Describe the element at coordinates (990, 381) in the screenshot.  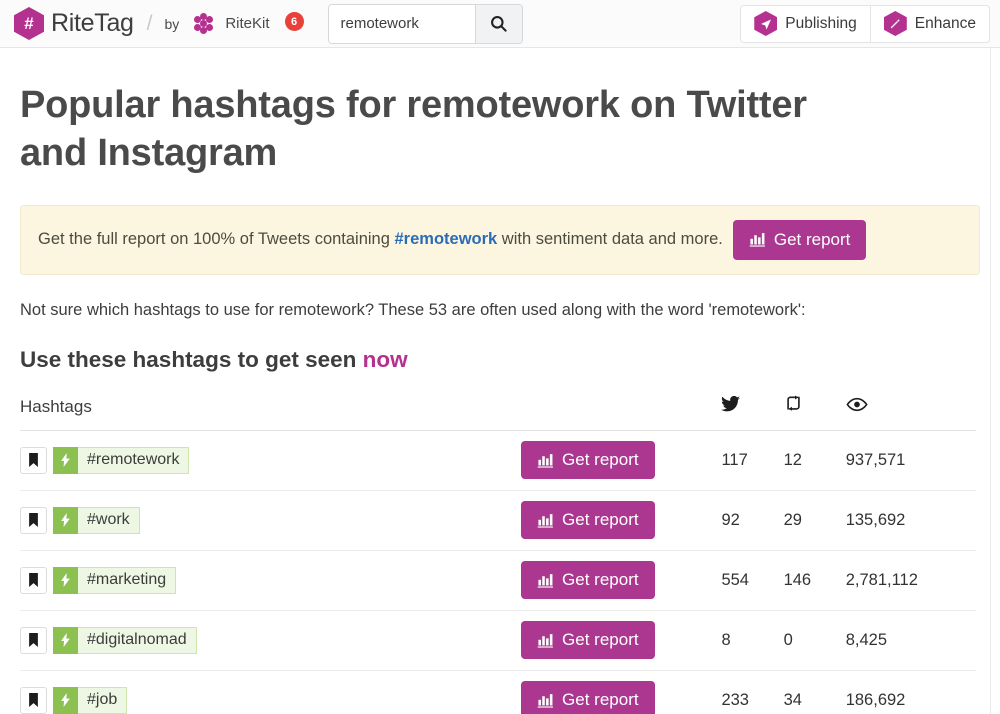
I see `page-container-edge` at that location.